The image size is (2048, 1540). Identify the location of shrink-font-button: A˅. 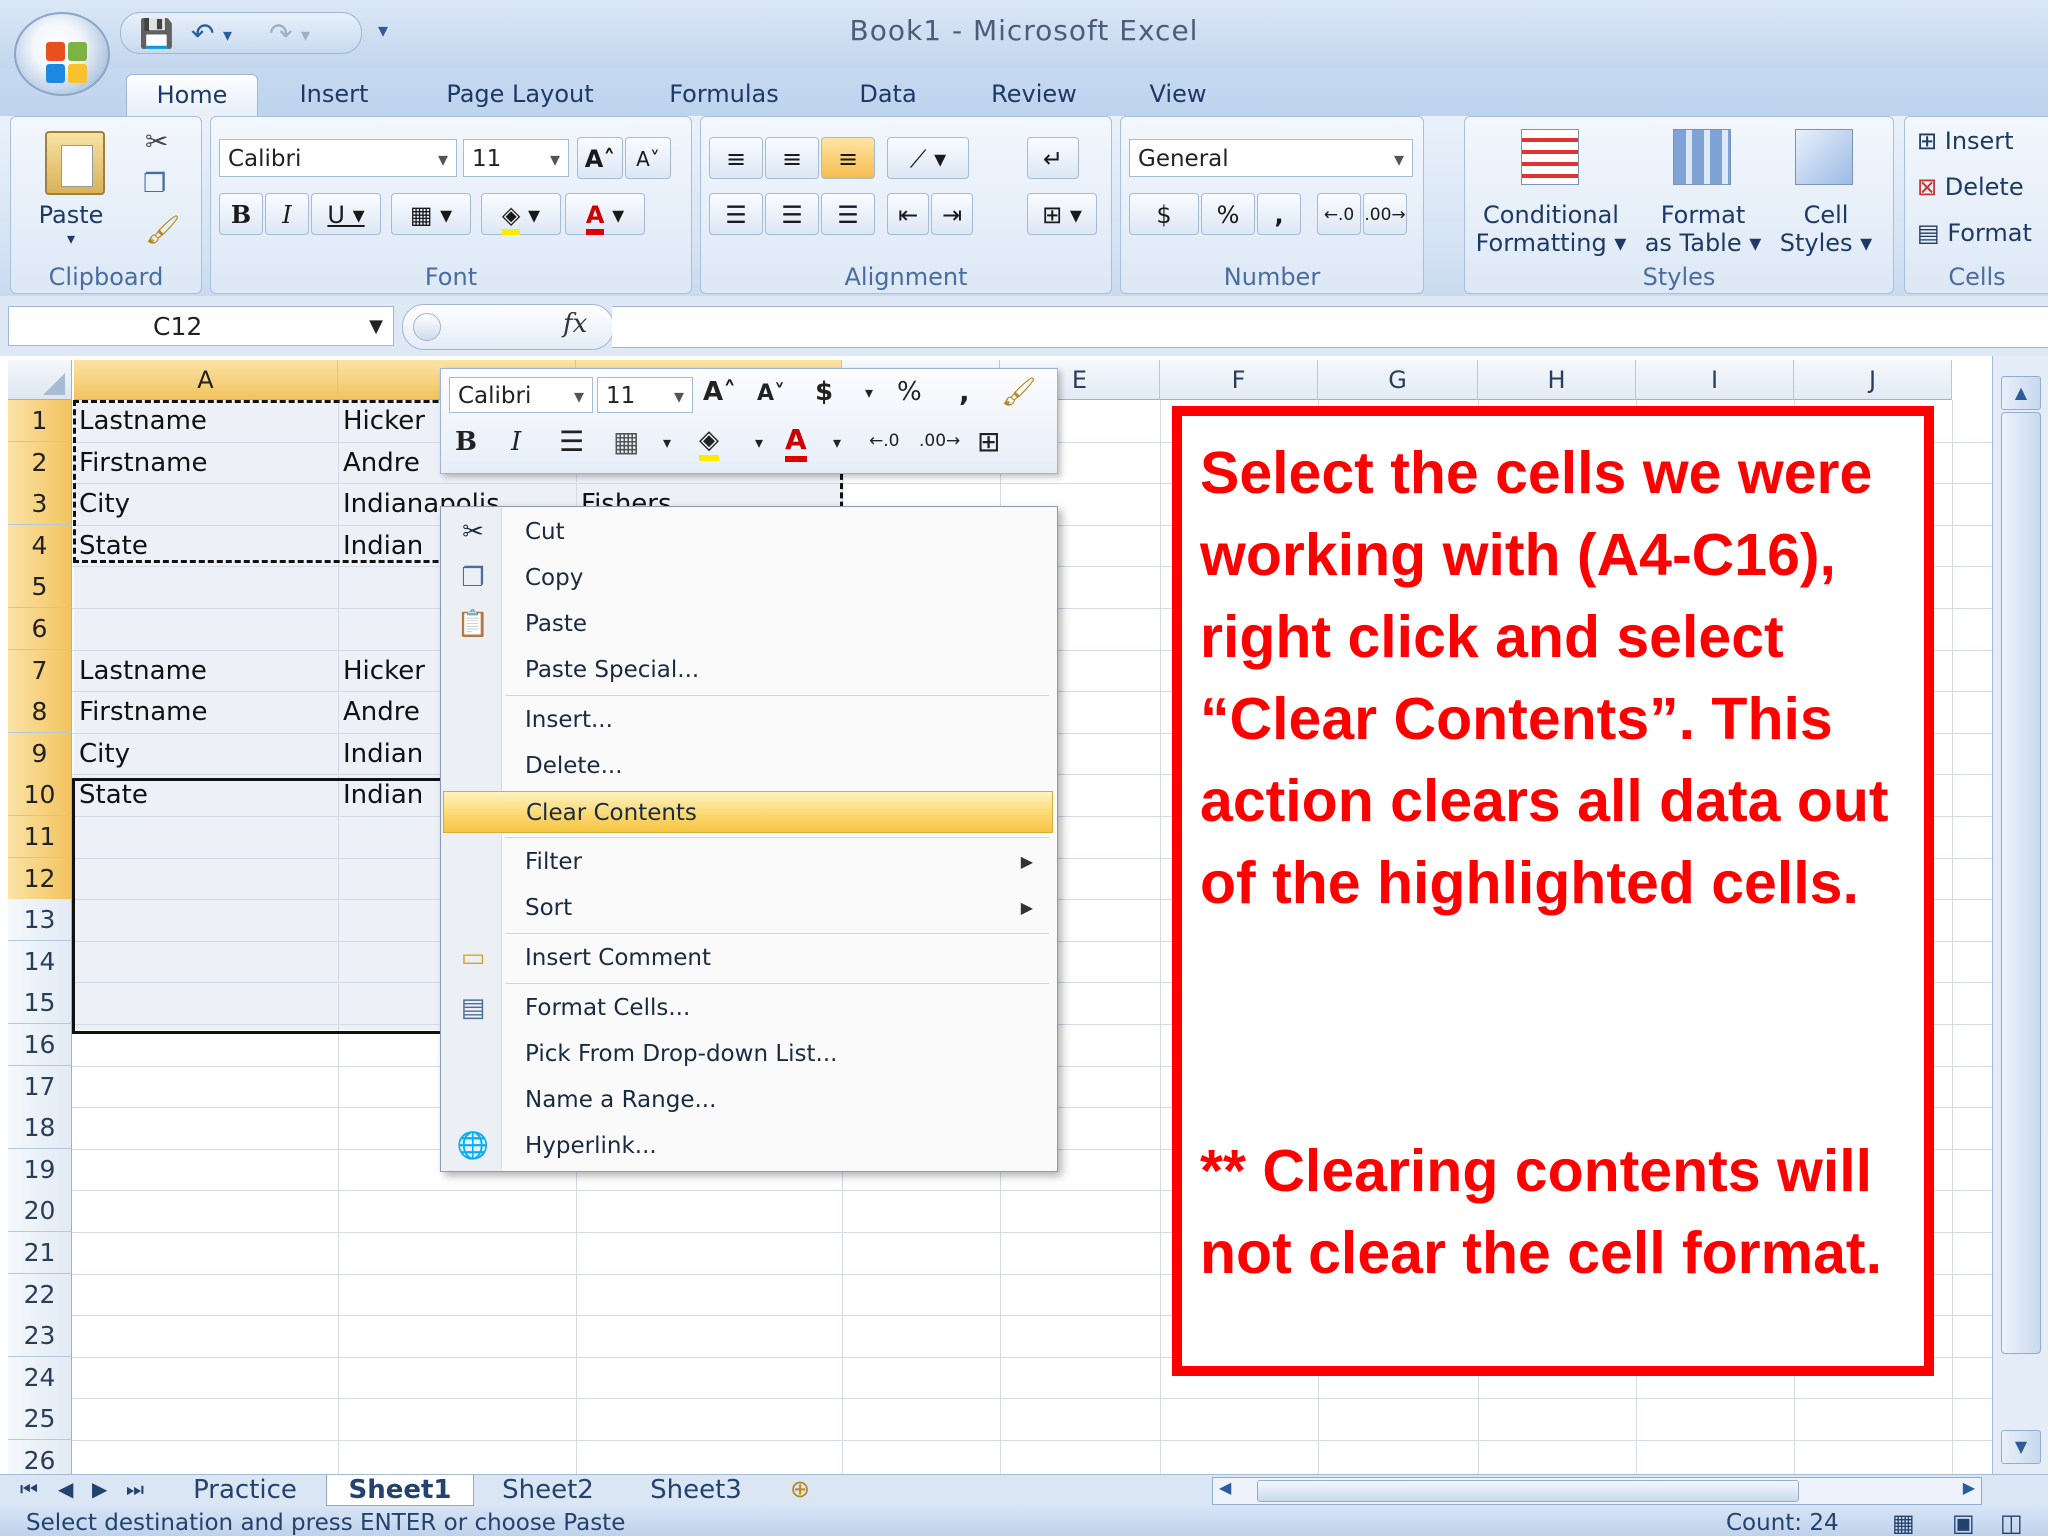
(648, 158).